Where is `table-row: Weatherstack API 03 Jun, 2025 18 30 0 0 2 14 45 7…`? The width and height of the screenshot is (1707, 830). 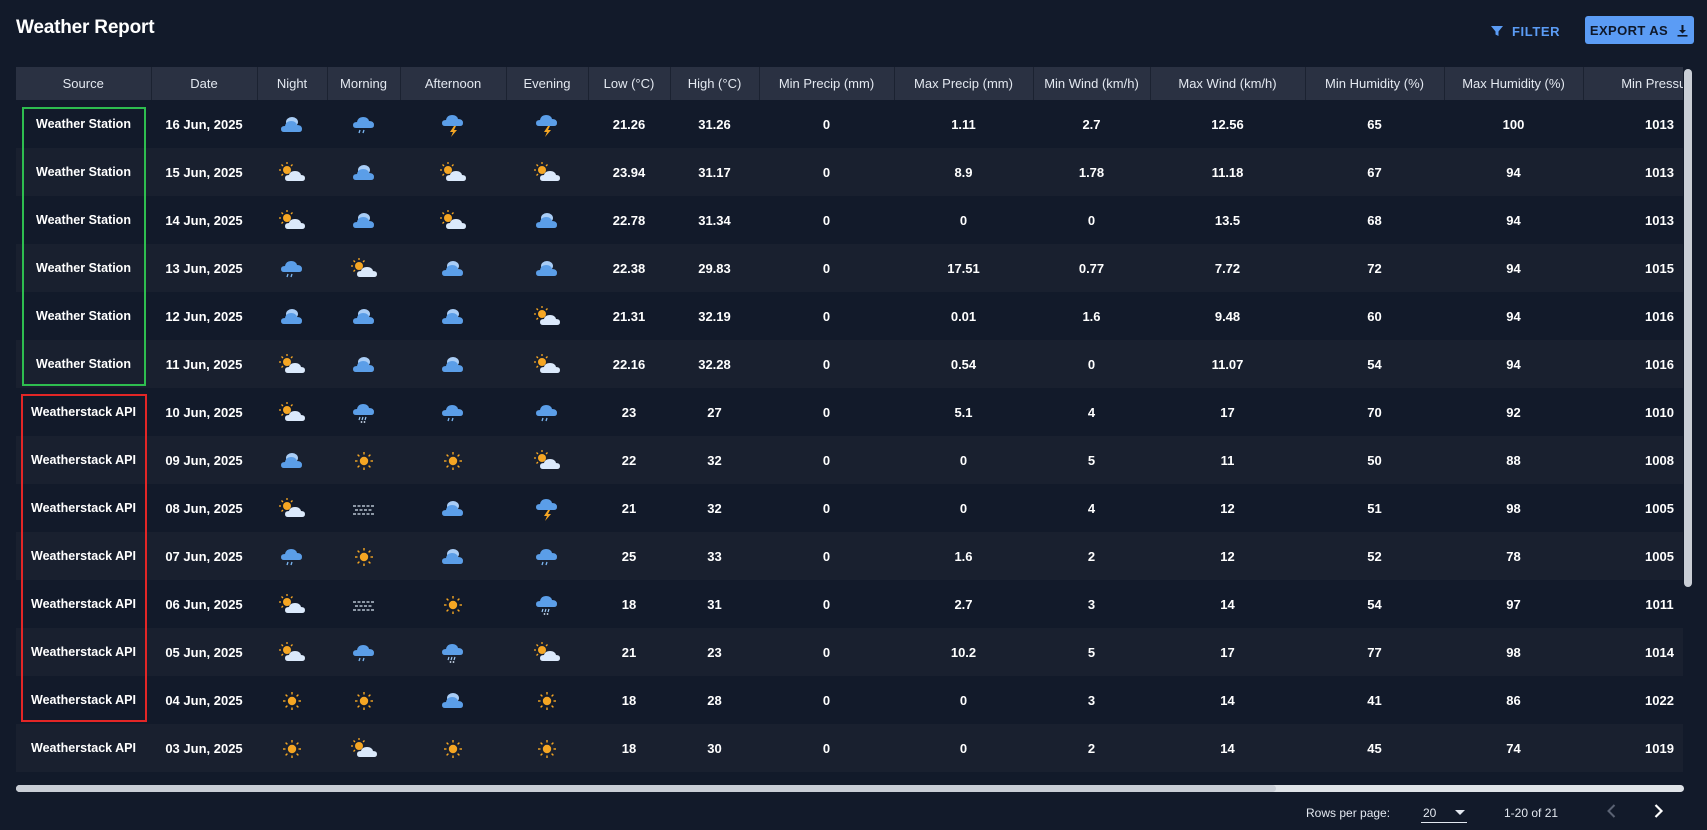 table-row: Weatherstack API 03 Jun, 2025 18 30 0 0 2 14 45 7… is located at coordinates (849, 748).